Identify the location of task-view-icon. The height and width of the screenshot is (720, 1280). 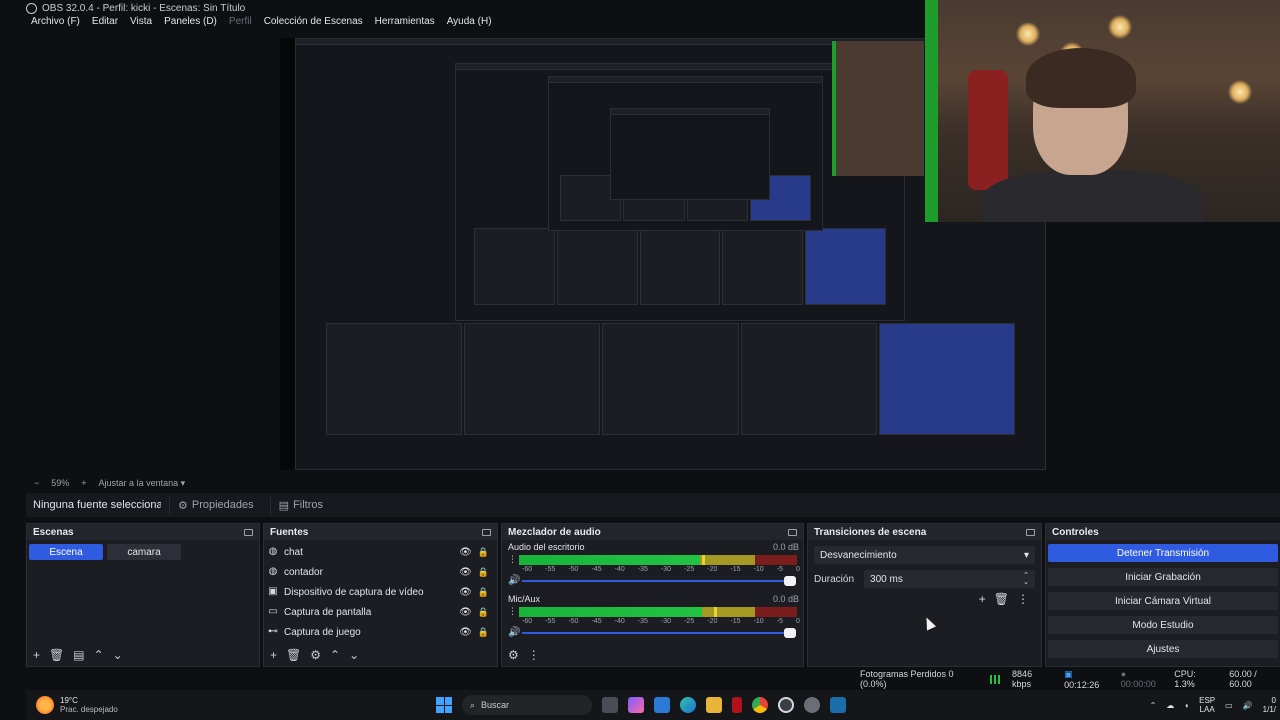
(610, 705).